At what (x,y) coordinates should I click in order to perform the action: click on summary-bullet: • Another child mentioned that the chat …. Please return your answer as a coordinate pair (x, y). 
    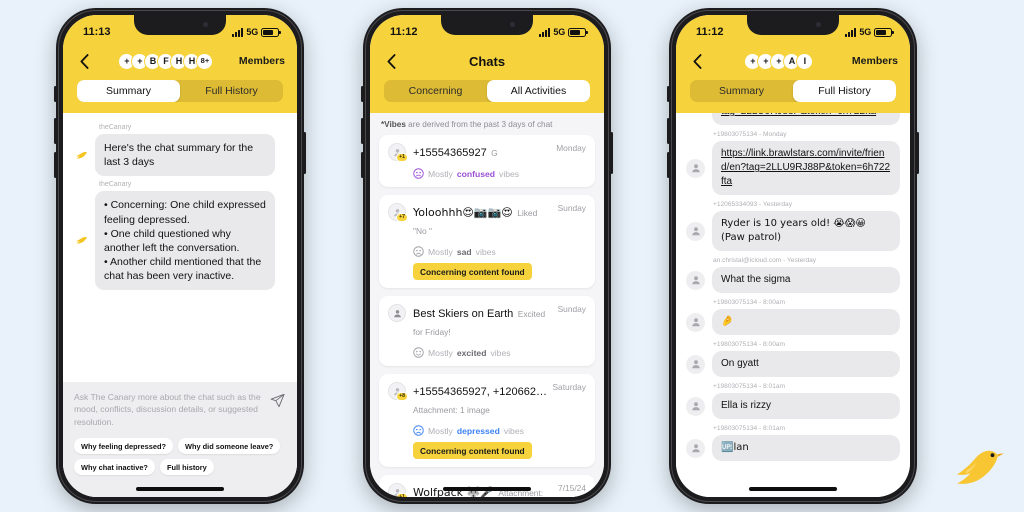
    Looking at the image, I should click on (183, 269).